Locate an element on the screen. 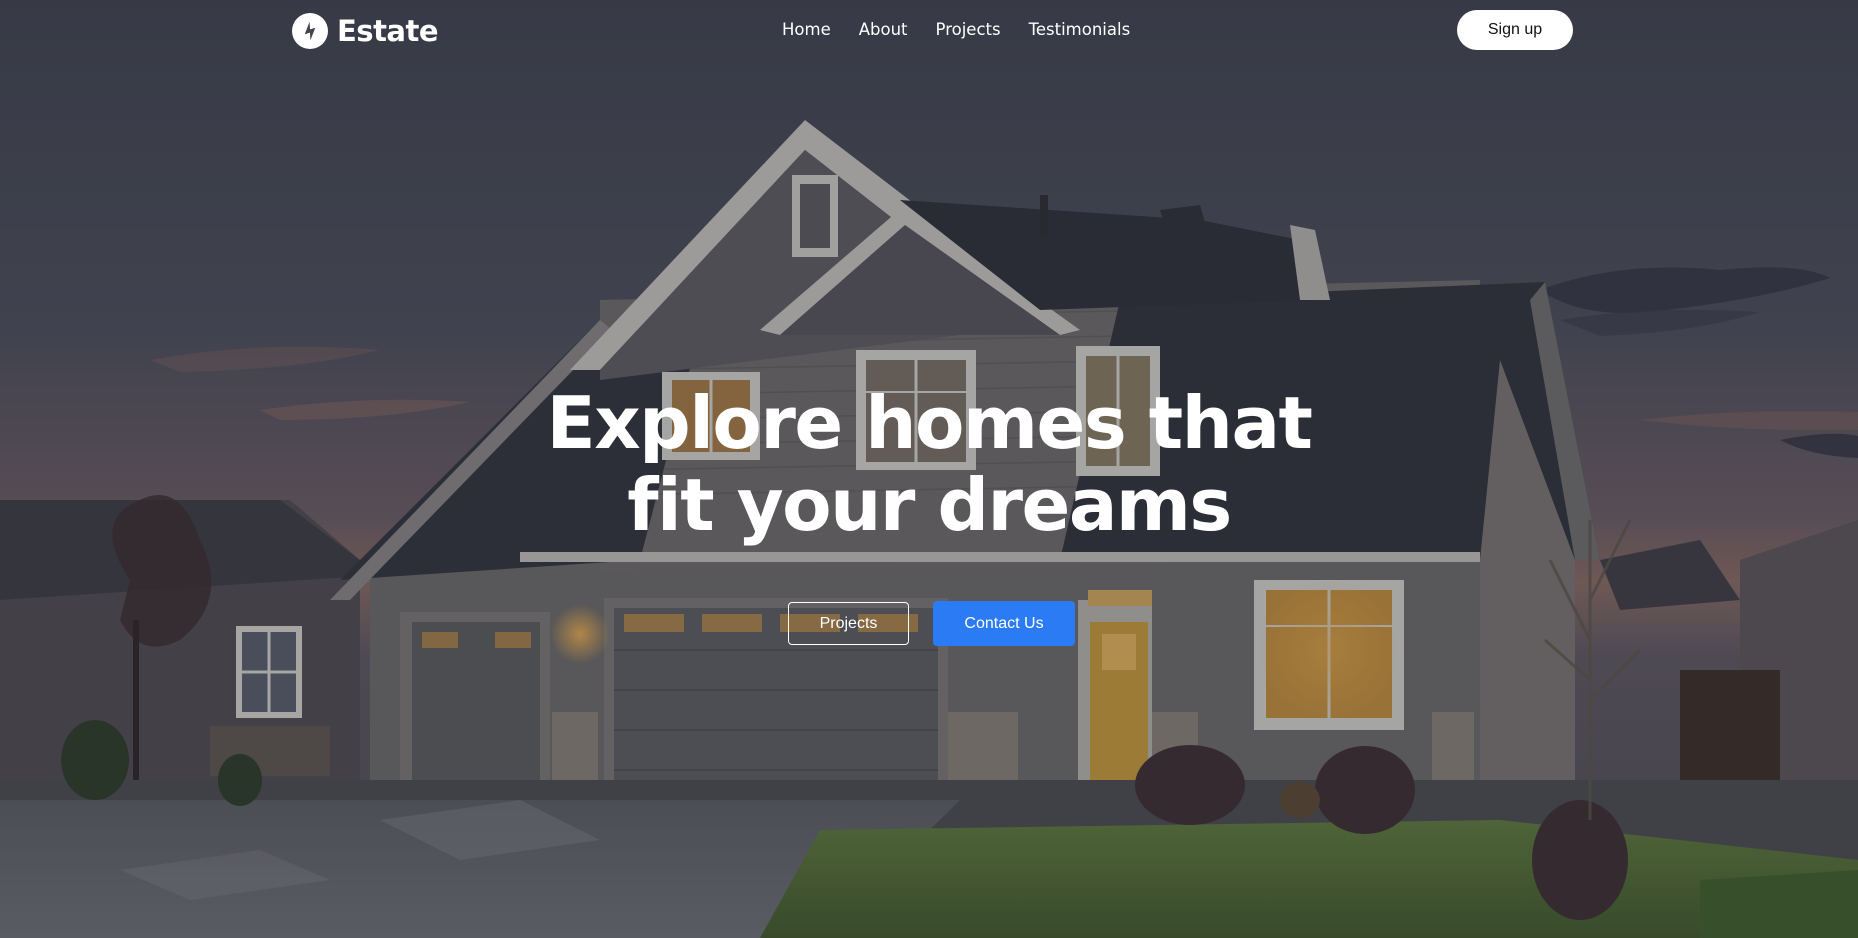 The height and width of the screenshot is (938, 1858). hero-cta-row: Projects Contact Us is located at coordinates (931, 623).